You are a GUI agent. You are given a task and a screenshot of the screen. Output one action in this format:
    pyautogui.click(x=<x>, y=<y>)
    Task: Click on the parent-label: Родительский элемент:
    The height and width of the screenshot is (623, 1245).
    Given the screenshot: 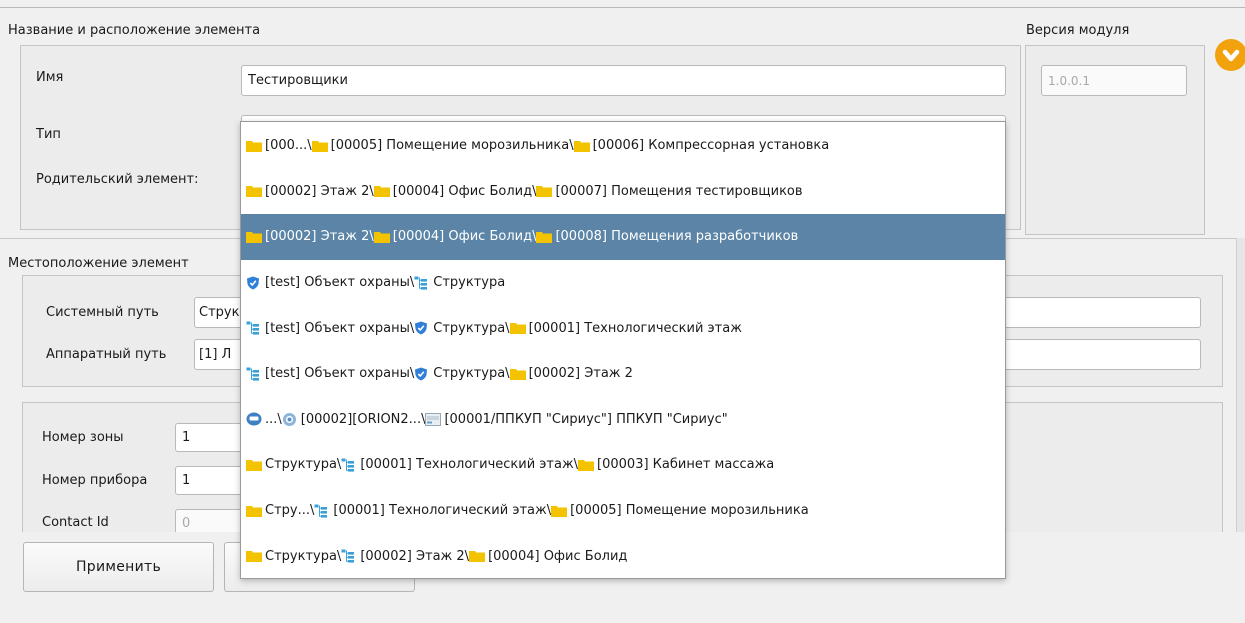 What is the action you would take?
    pyautogui.click(x=117, y=179)
    